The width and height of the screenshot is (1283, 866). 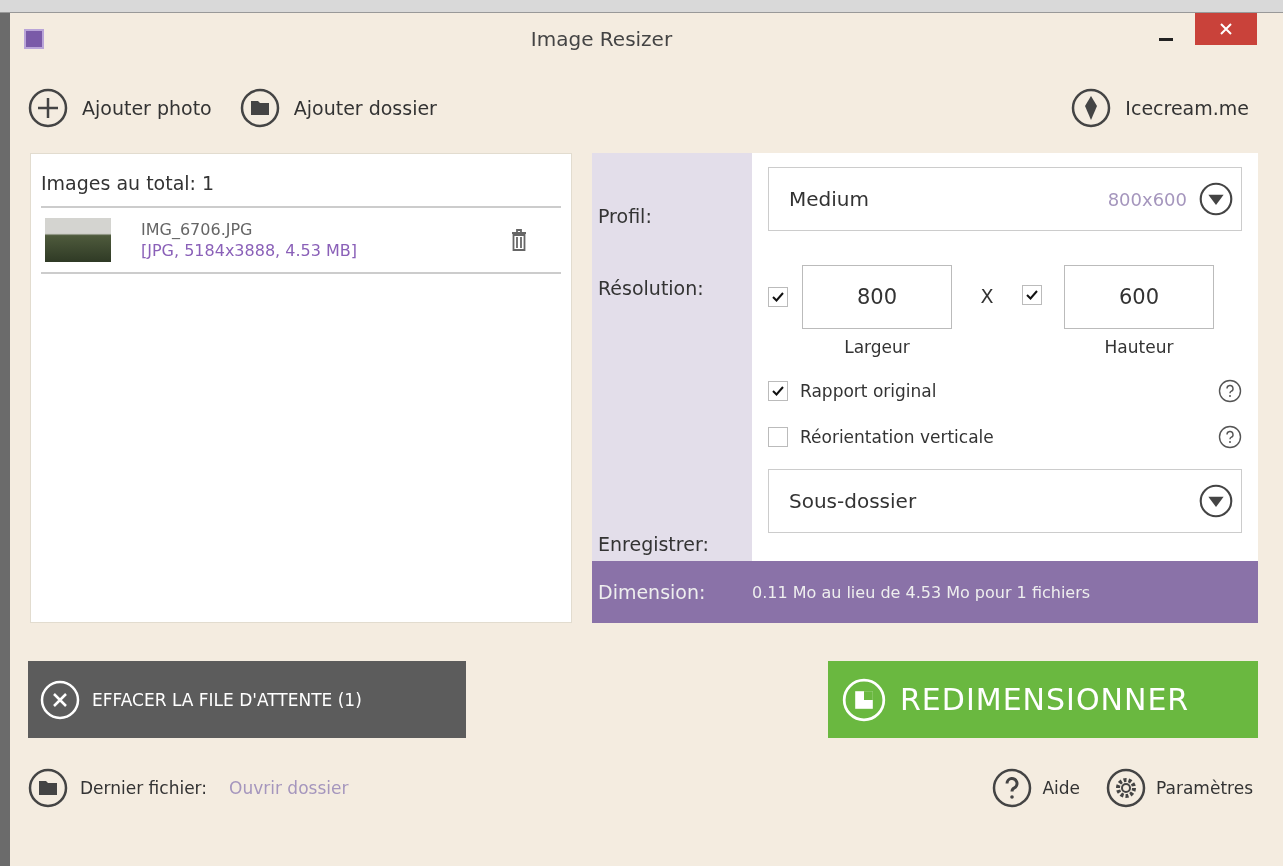 What do you see at coordinates (1005, 199) in the screenshot?
I see `profile-dropdown: Medium 800x600` at bounding box center [1005, 199].